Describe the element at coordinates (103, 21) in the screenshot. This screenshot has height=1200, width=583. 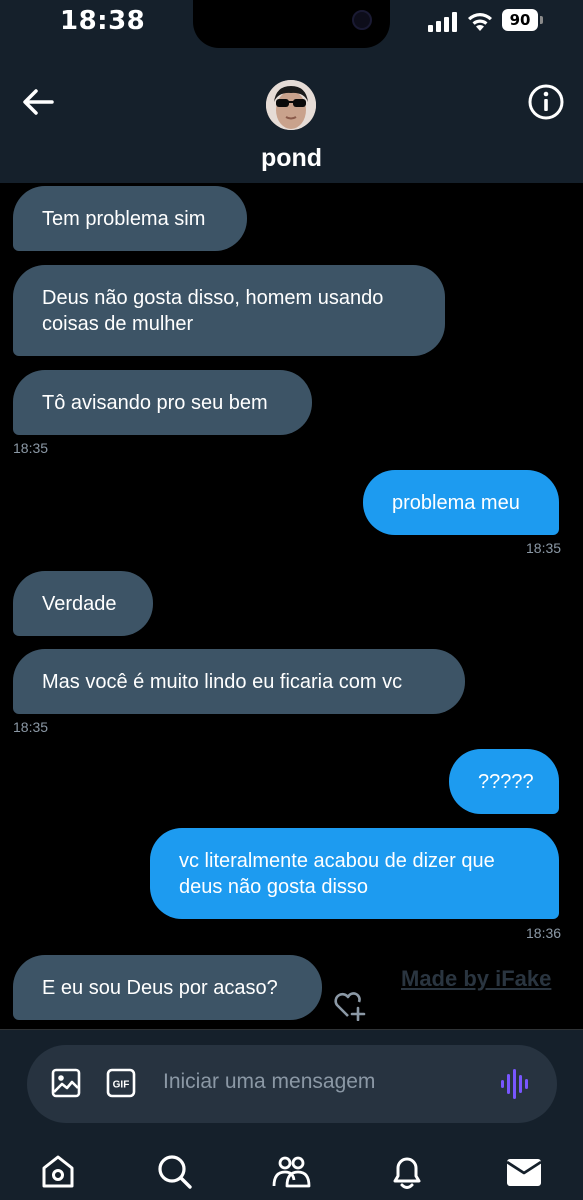
I see `status-time: 18:38` at that location.